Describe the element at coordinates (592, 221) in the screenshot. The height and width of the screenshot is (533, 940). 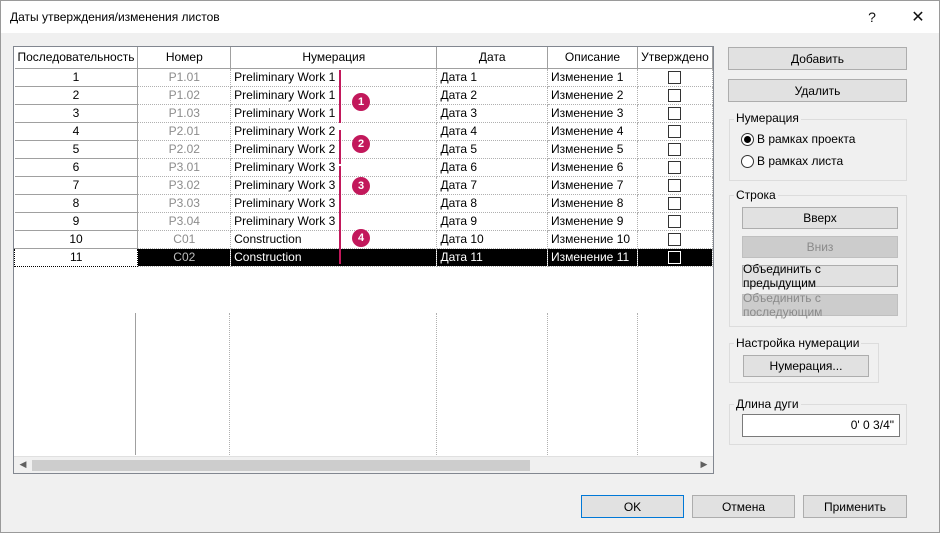
I see `cell-description: Изменение 9` at that location.